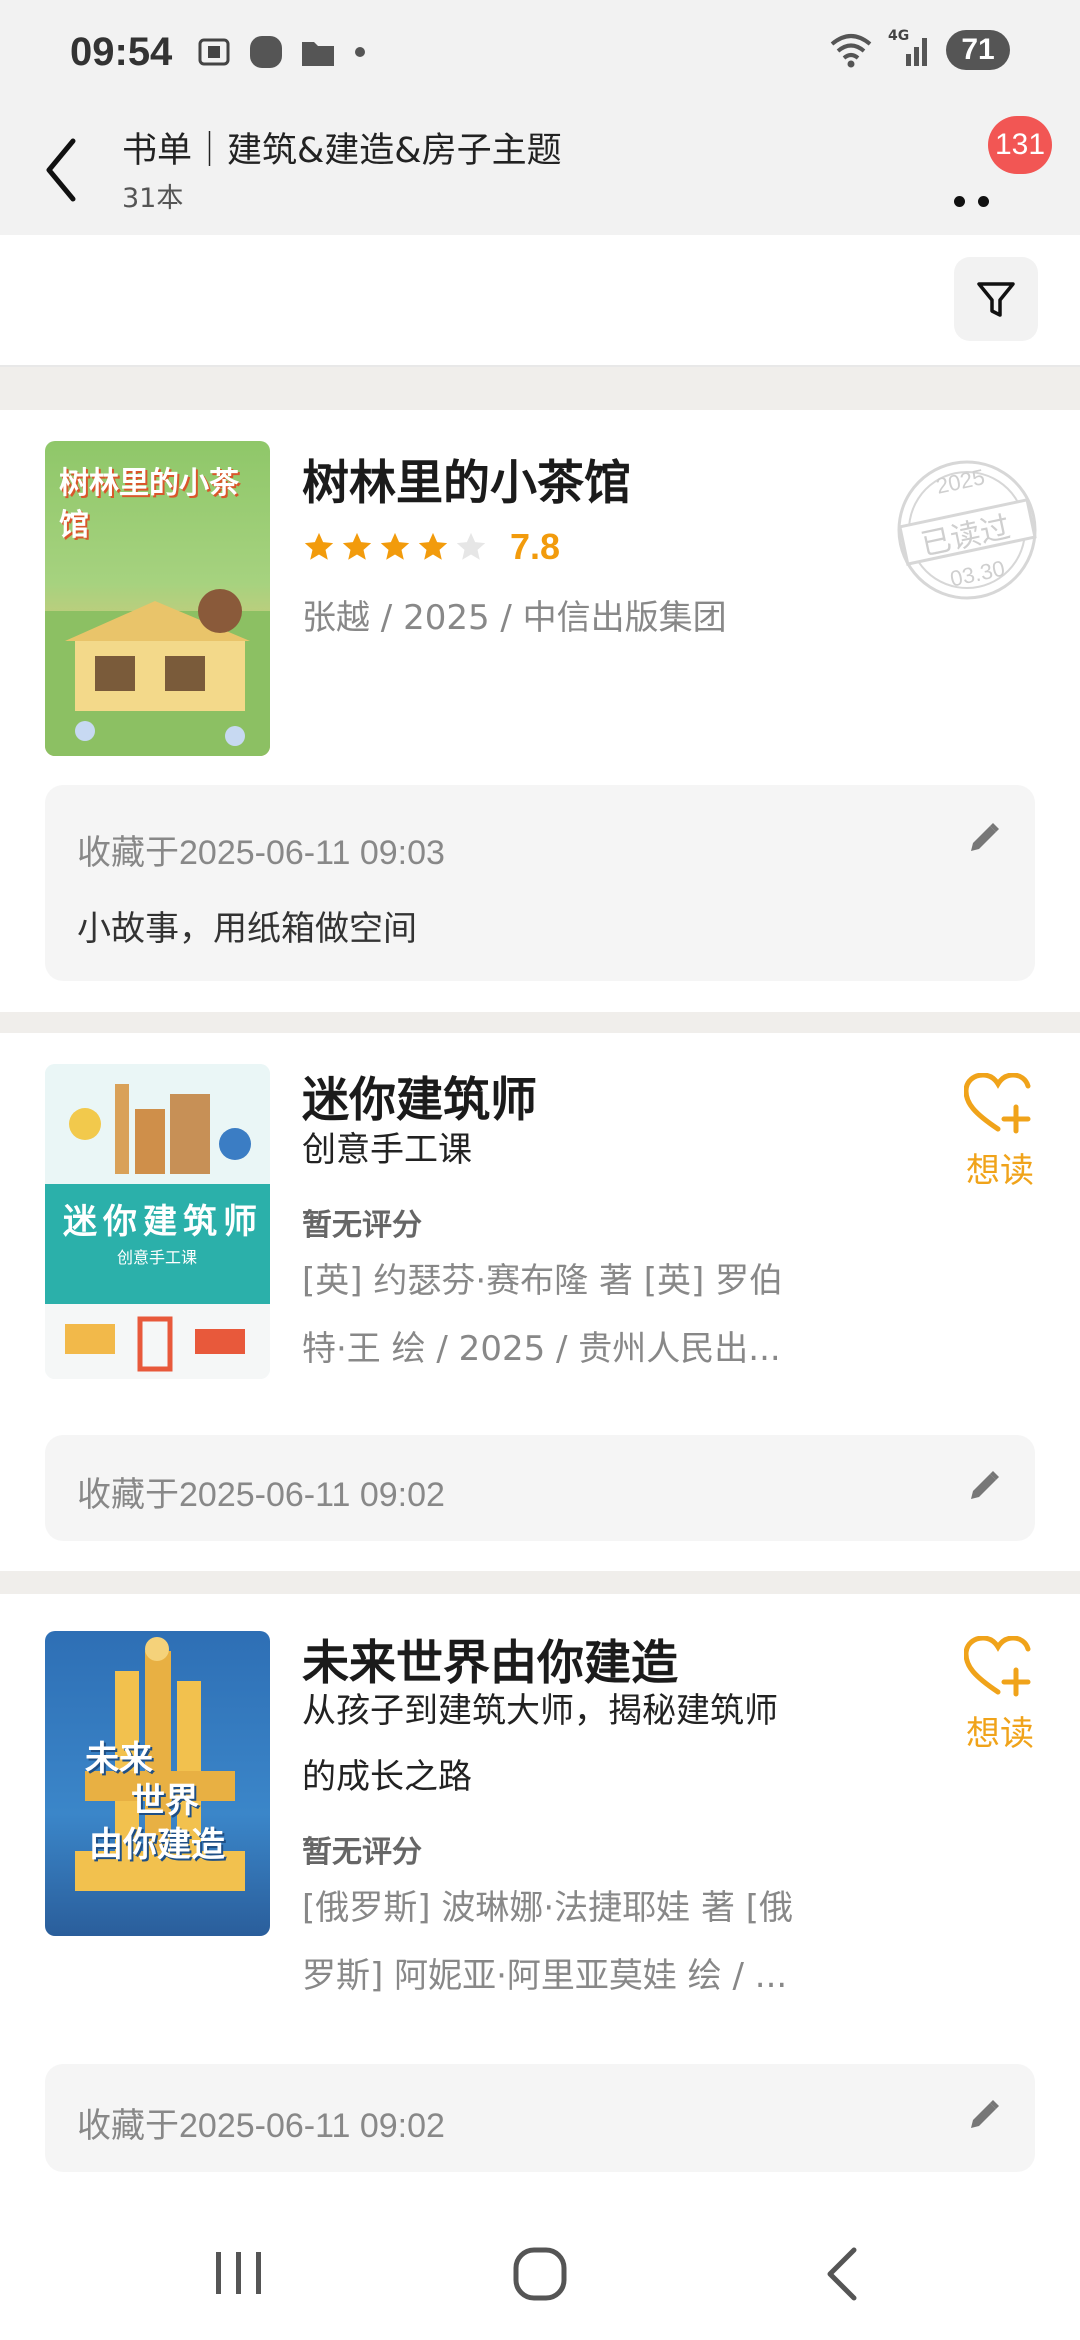  I want to click on book-subtitle: 创意手工课, so click(387, 1150).